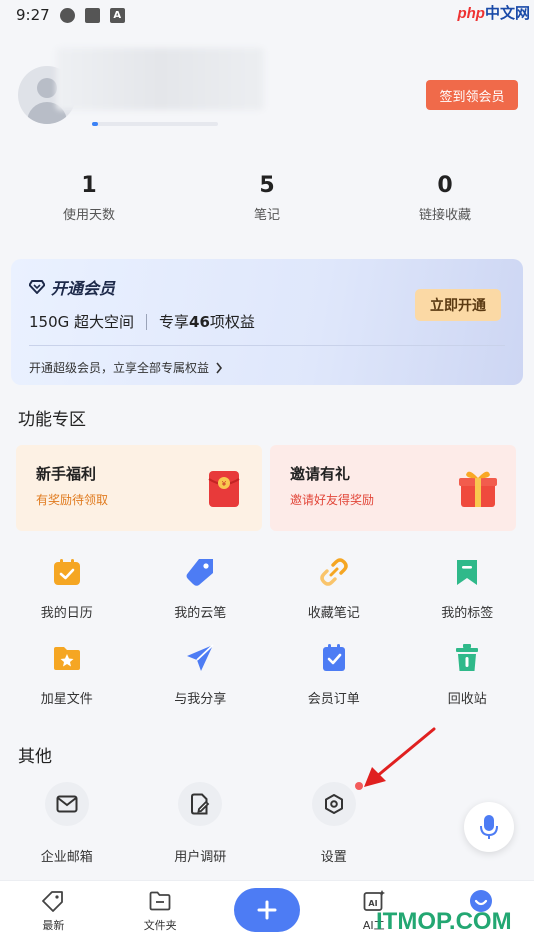  Describe the element at coordinates (320, 474) in the screenshot. I see `promo-title: 邀请有礼` at that location.